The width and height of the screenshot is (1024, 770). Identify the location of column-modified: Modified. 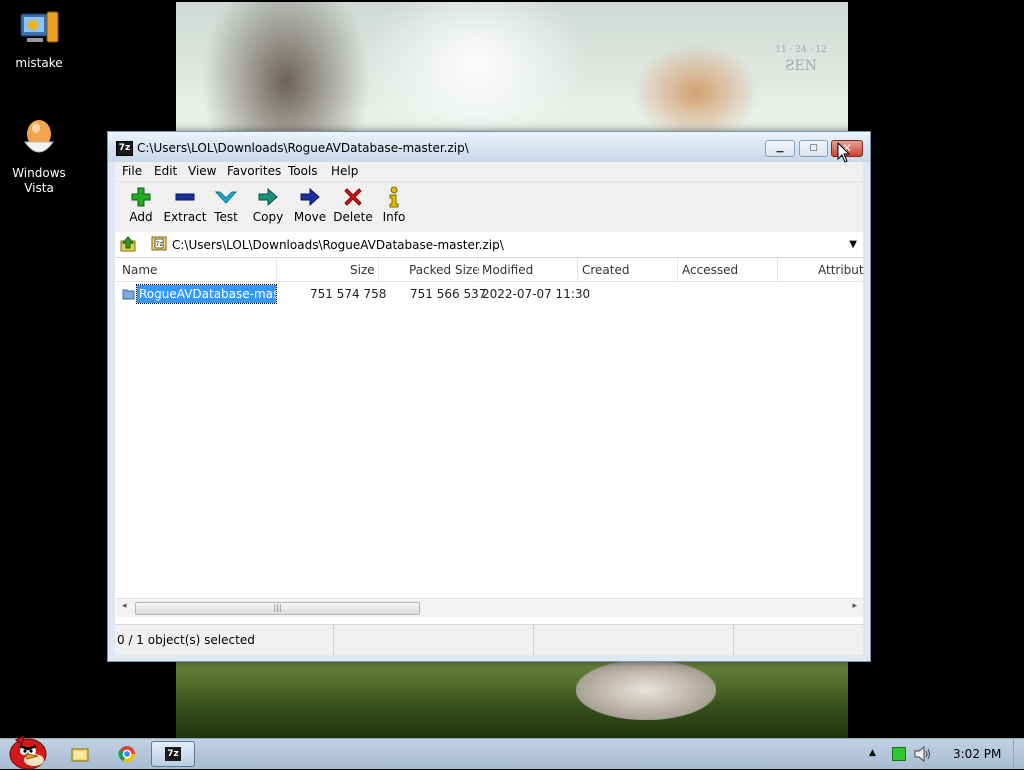
(507, 270).